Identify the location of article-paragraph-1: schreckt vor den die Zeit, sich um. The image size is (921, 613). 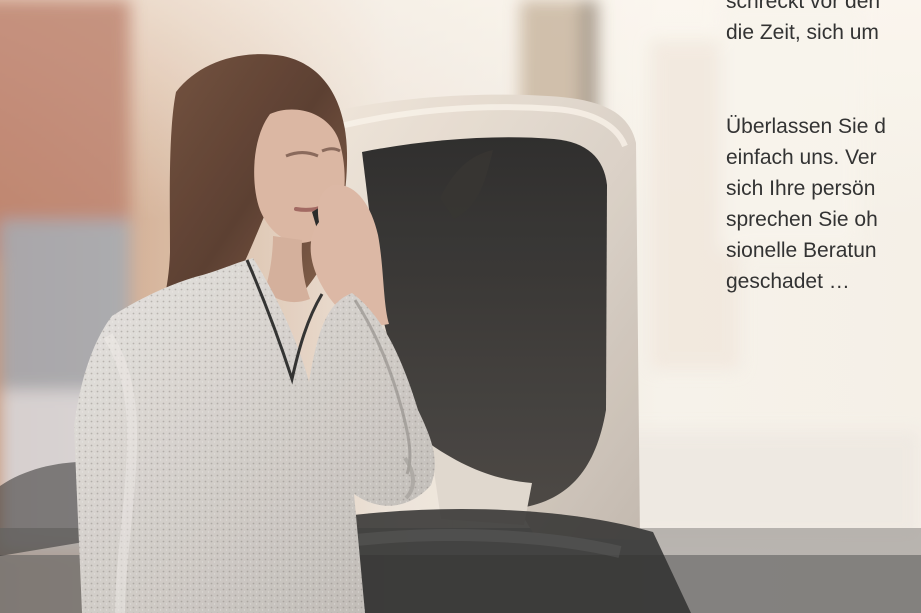
(803, 24).